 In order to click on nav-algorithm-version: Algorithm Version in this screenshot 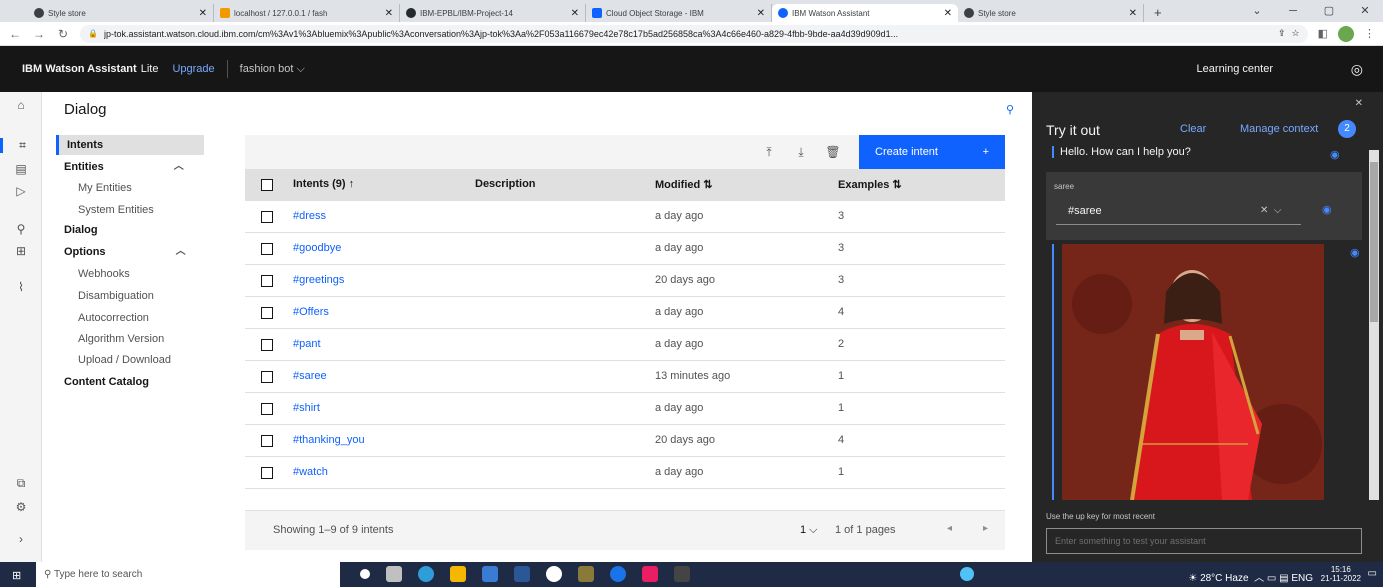, I will do `click(121, 339)`.